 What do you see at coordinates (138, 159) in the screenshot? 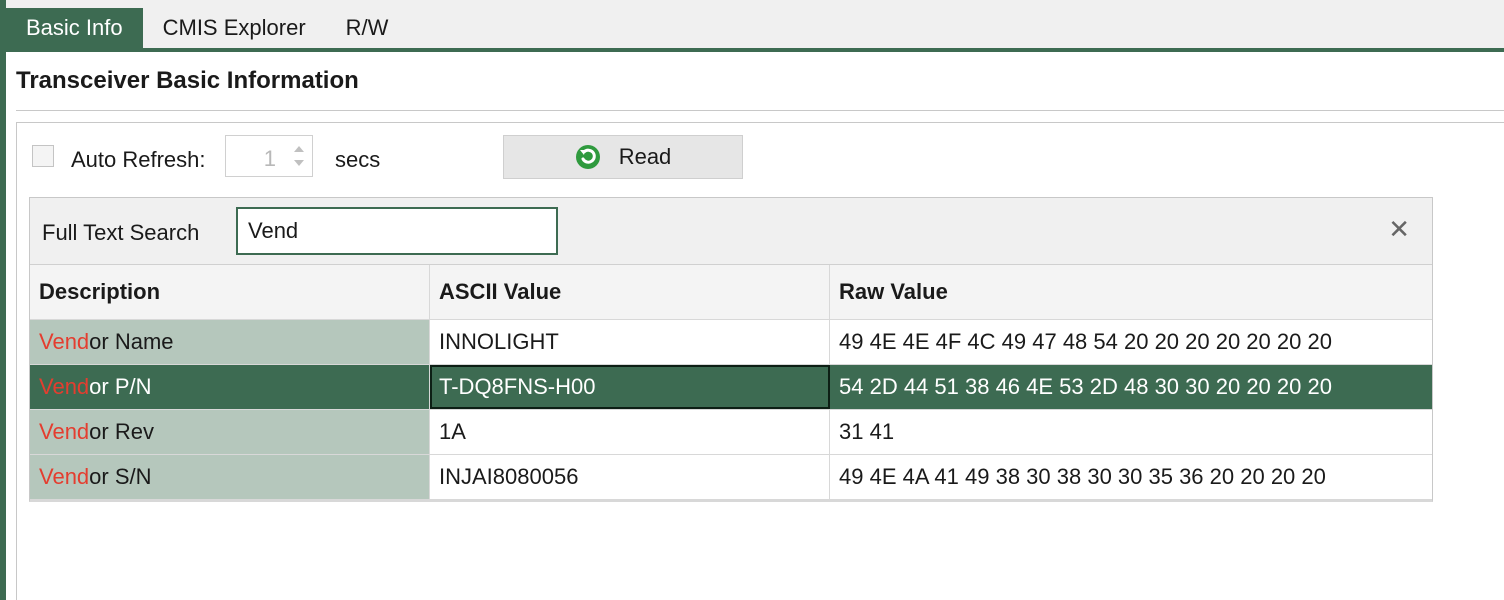
I see `auto-refresh-label: Auto Refresh:` at bounding box center [138, 159].